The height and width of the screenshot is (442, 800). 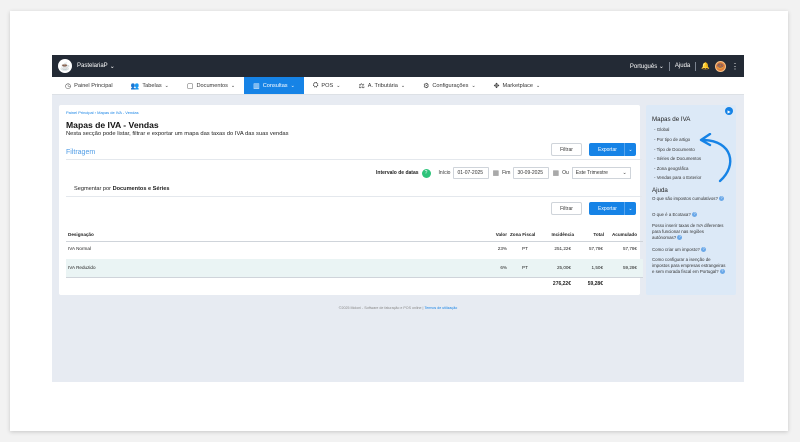 What do you see at coordinates (671, 214) in the screenshot?
I see `help-label: O que é a Ecotaxa?` at bounding box center [671, 214].